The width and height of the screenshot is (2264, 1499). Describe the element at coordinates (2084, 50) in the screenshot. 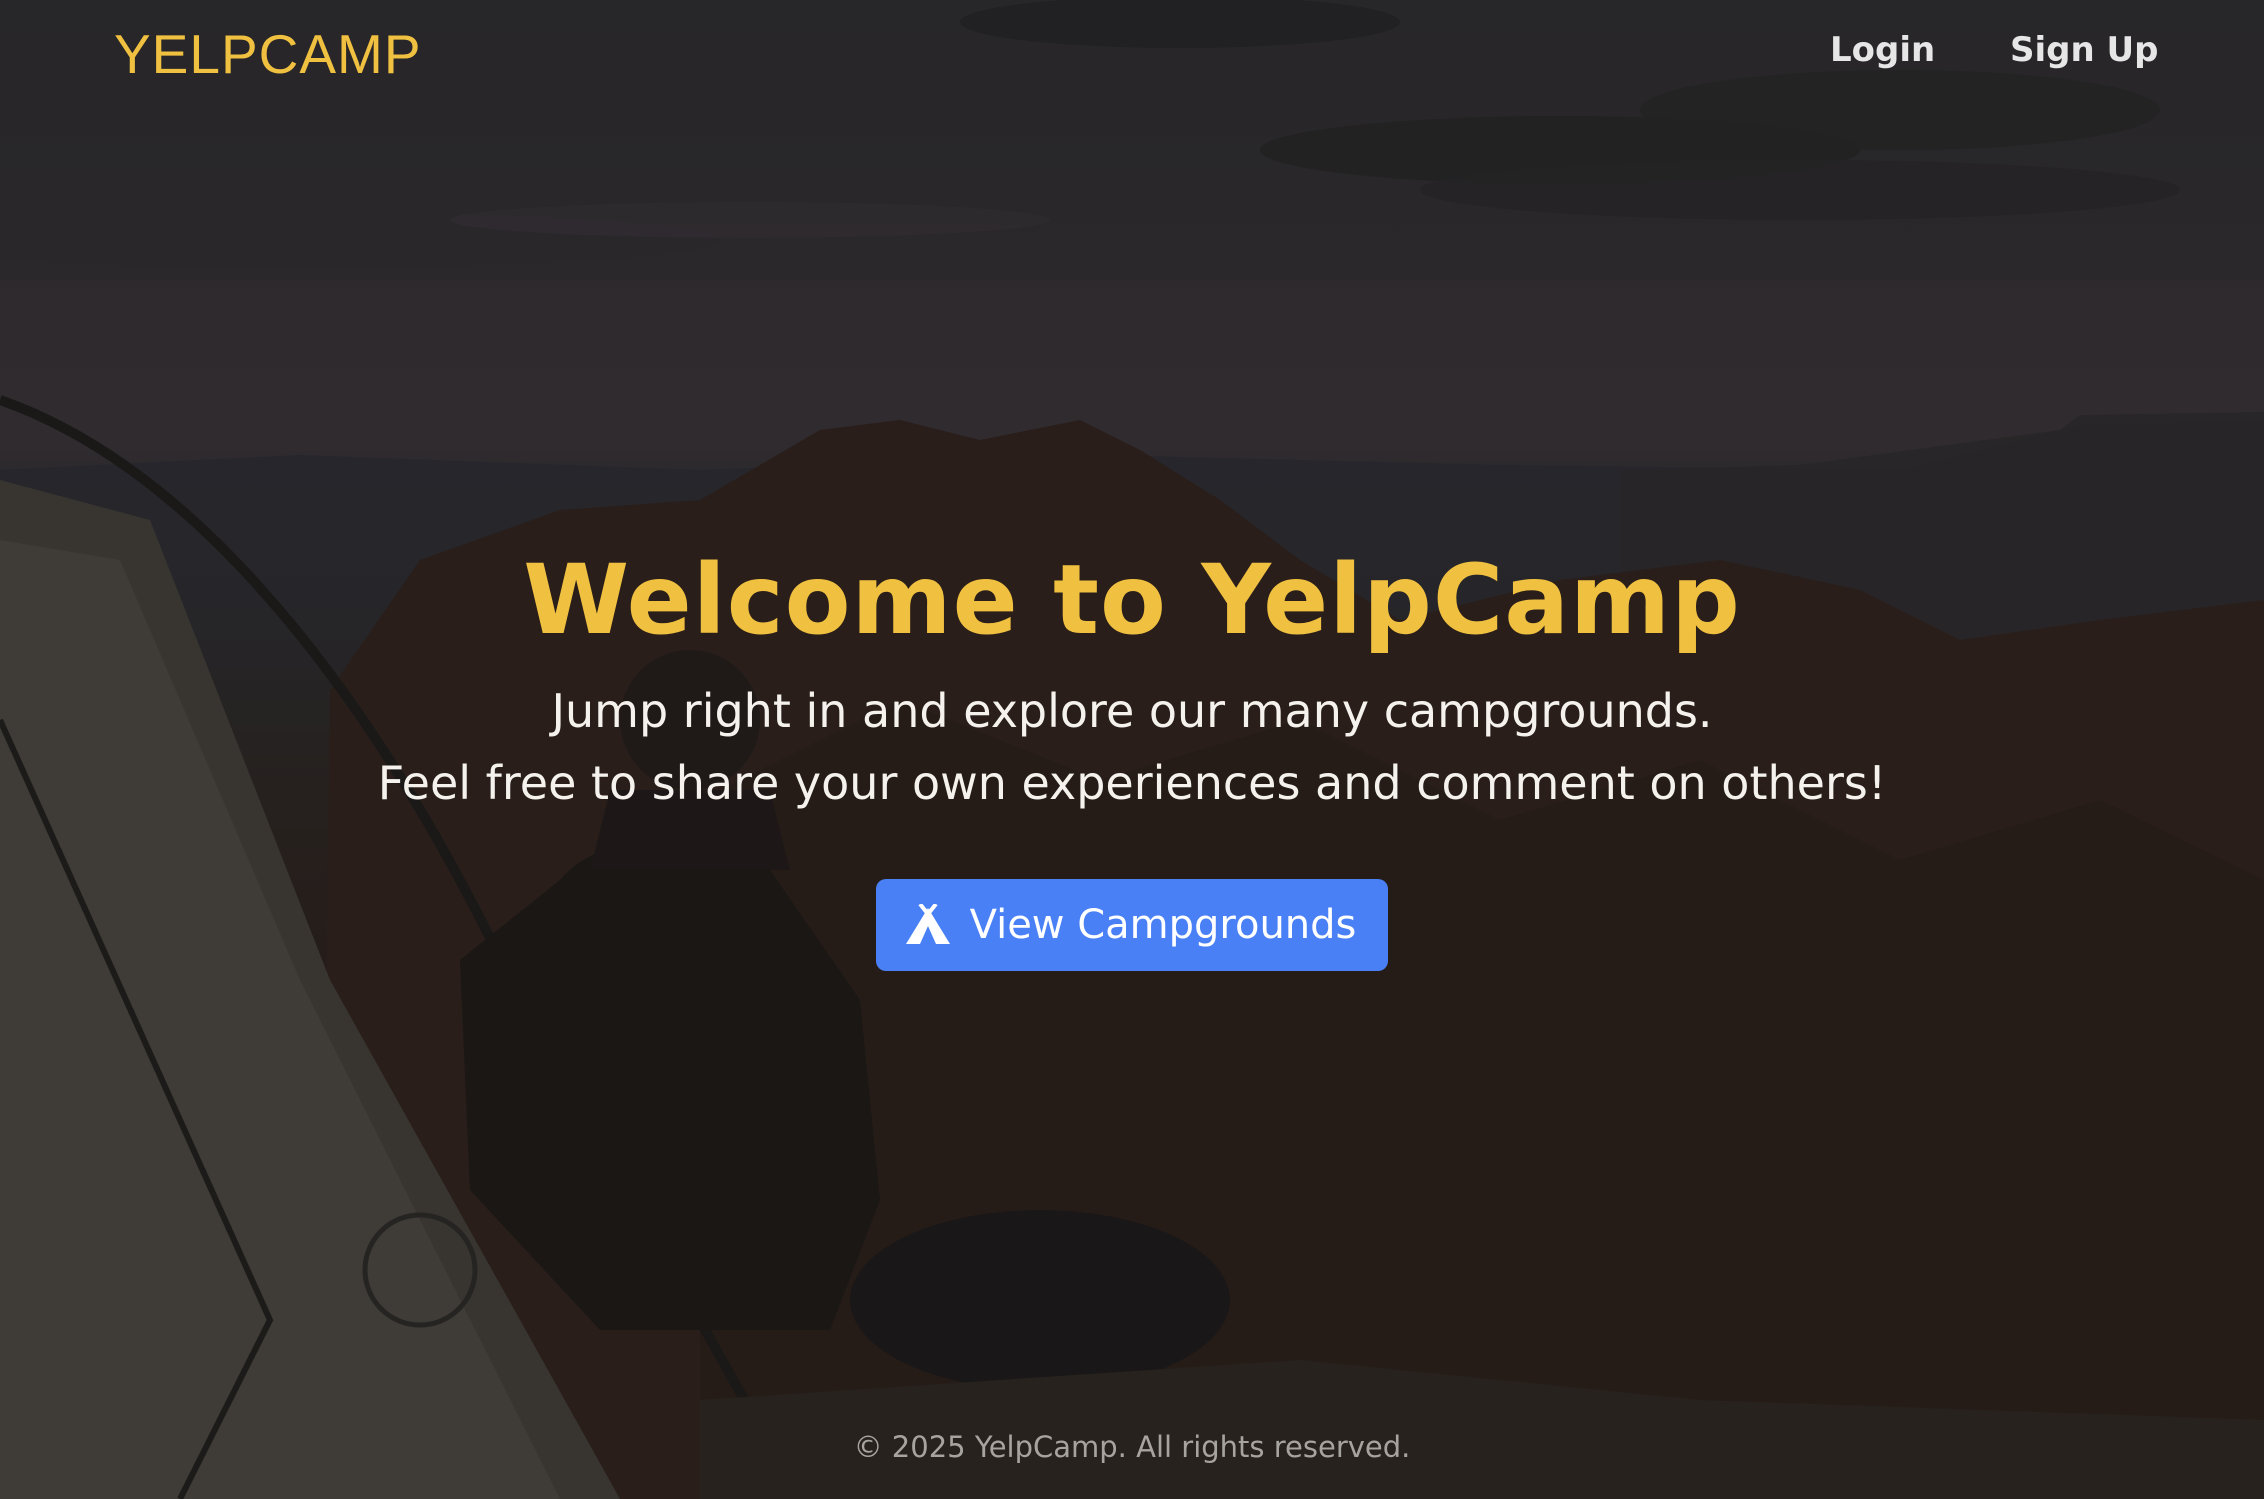

I see `signup-link: Sign Up` at that location.